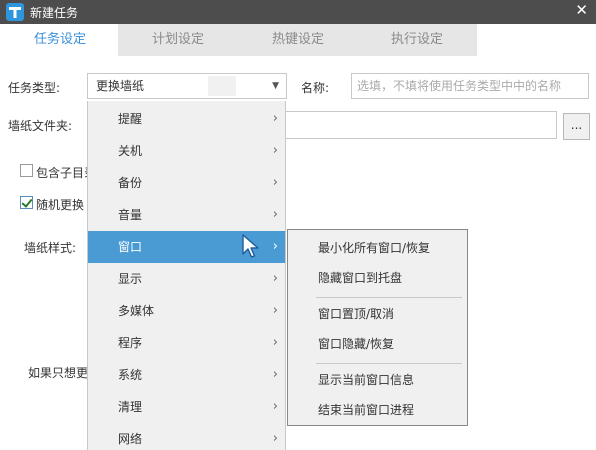 The height and width of the screenshot is (450, 596). Describe the element at coordinates (15, 12) in the screenshot. I see `app-logo-icon` at that location.